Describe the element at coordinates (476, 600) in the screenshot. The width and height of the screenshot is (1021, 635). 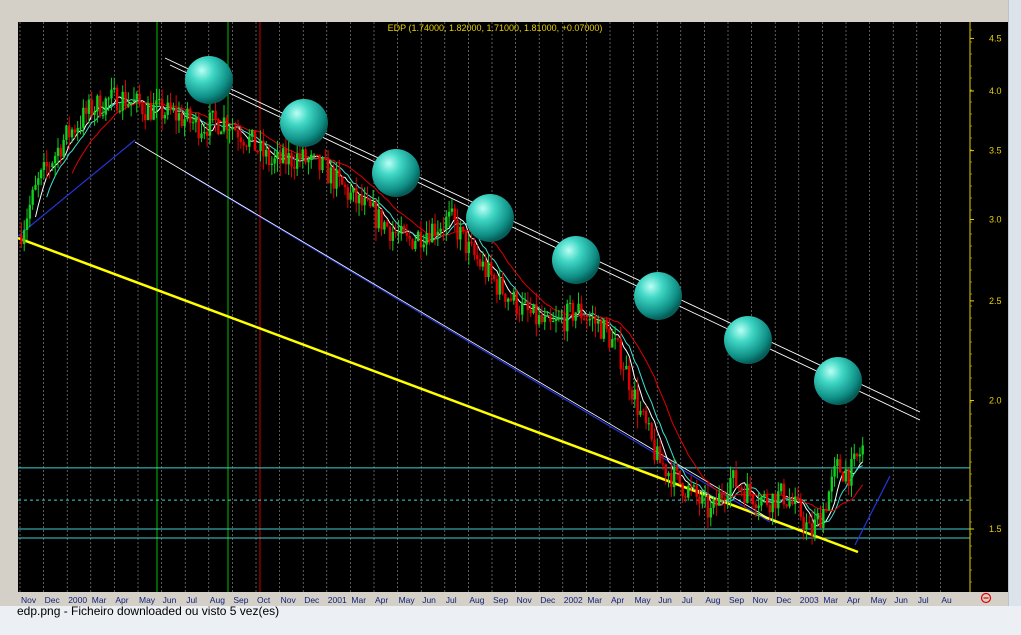
I see `x-tick-label: Aug` at that location.